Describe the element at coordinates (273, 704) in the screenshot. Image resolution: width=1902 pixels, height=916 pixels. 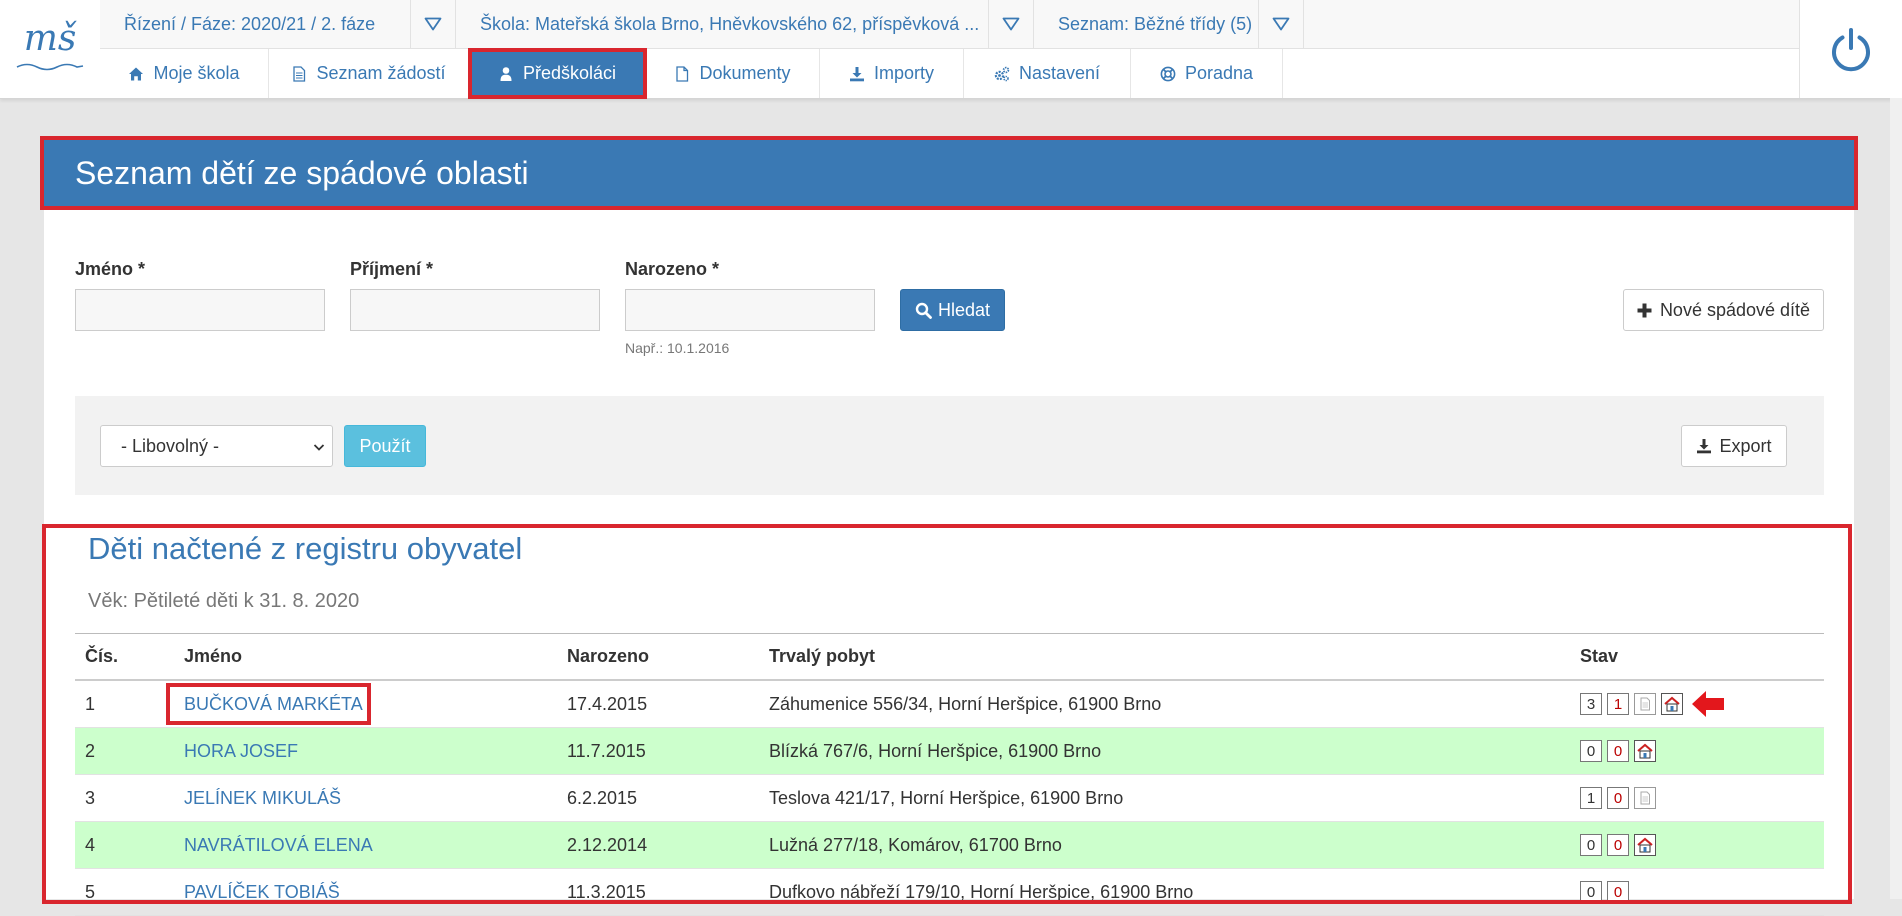
I see `child-name-link: BUČKOVÁ MARKÉTA` at that location.